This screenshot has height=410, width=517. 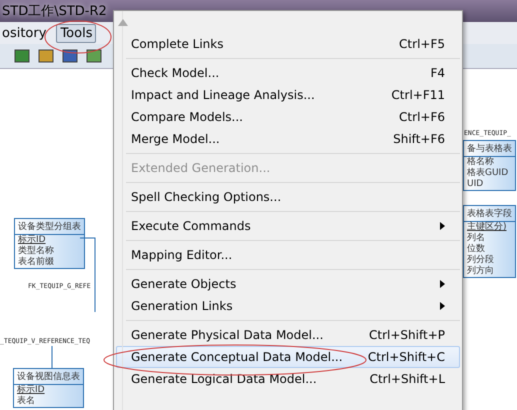 What do you see at coordinates (49, 251) in the screenshot?
I see `entity-column: 类型名称` at bounding box center [49, 251].